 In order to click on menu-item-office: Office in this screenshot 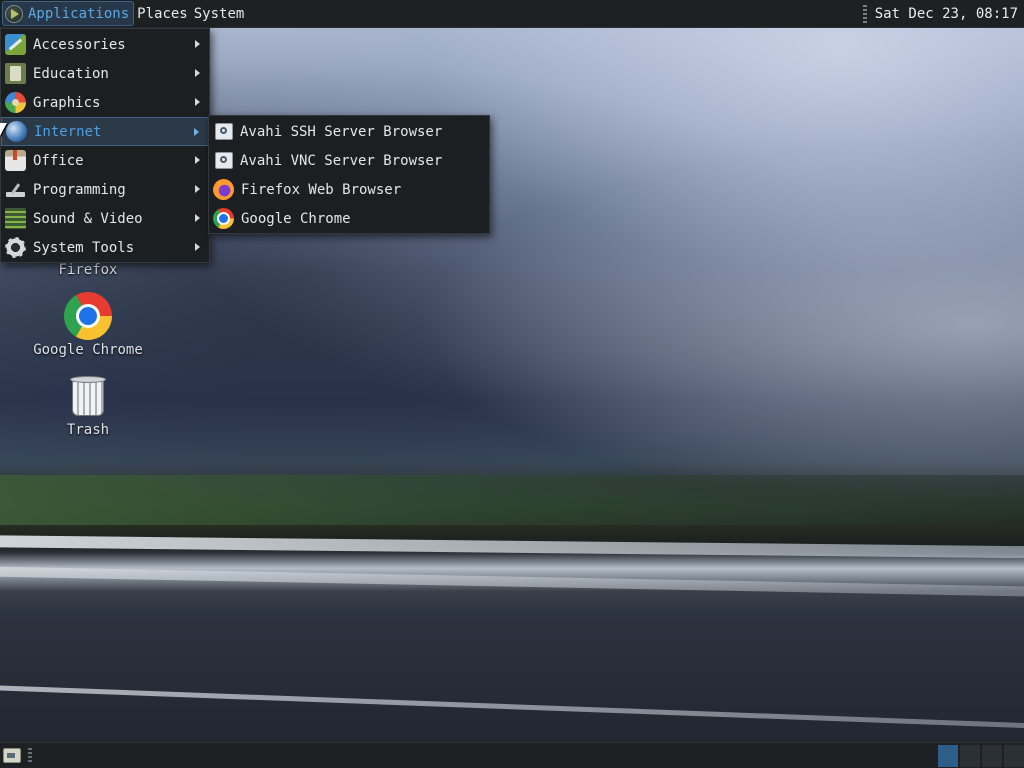, I will do `click(105, 160)`.